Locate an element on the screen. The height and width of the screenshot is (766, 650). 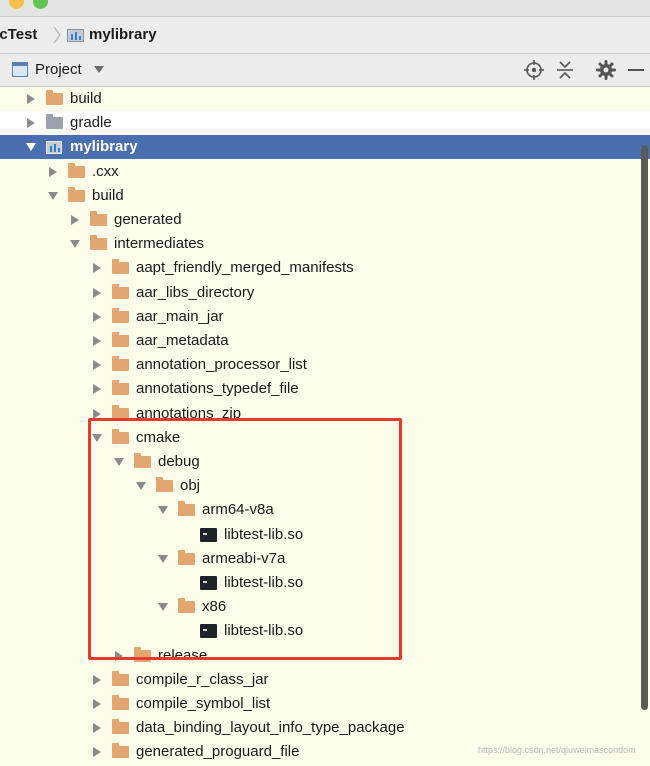
tree-item-folder: compile_symbol_list is located at coordinates (325, 704).